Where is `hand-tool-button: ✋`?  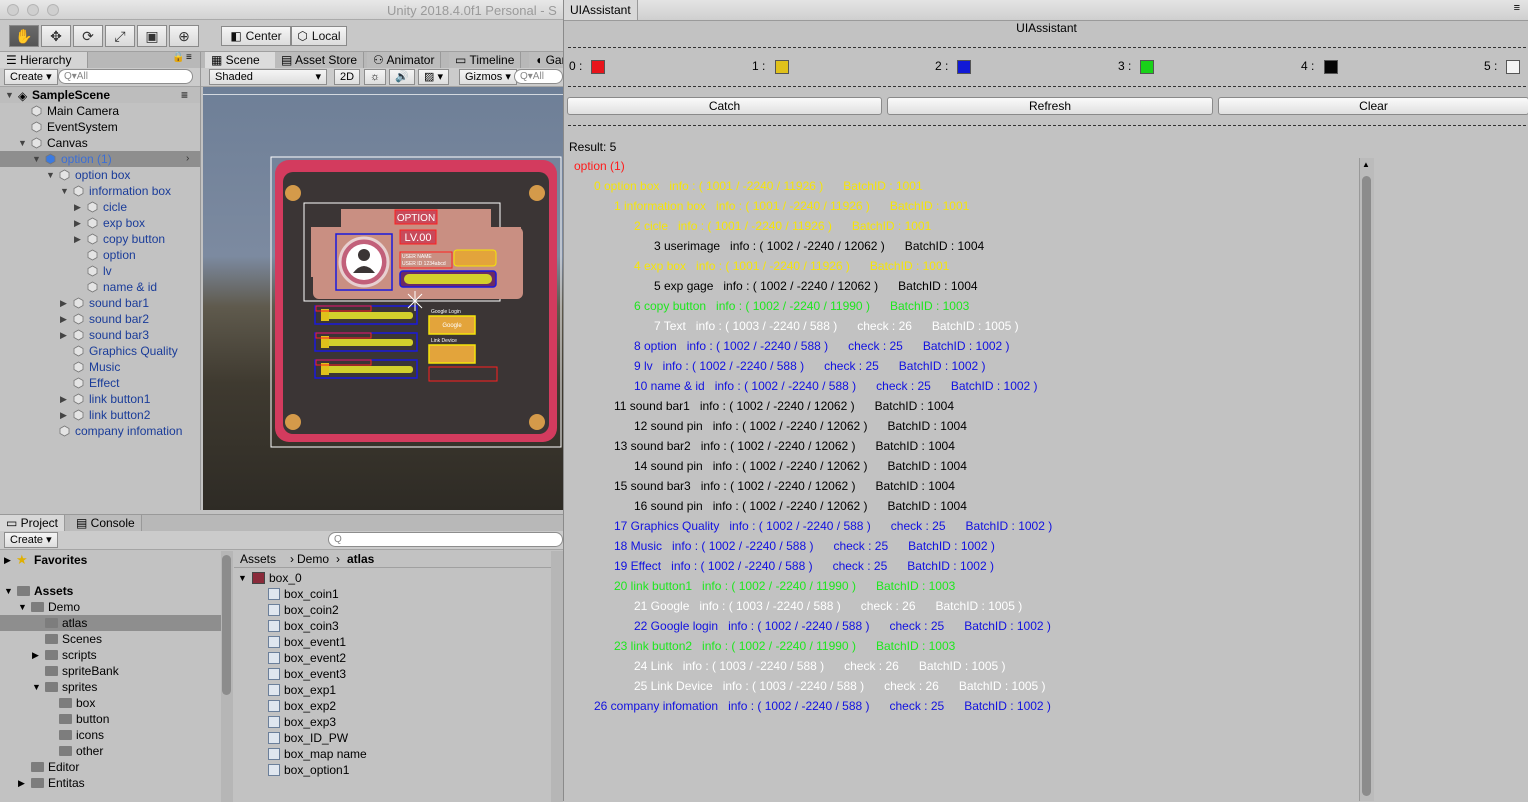
hand-tool-button: ✋ is located at coordinates (24, 36).